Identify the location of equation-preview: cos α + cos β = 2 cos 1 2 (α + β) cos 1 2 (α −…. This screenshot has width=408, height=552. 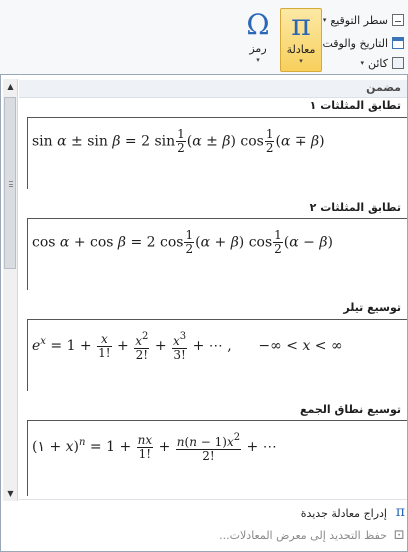
(182, 242).